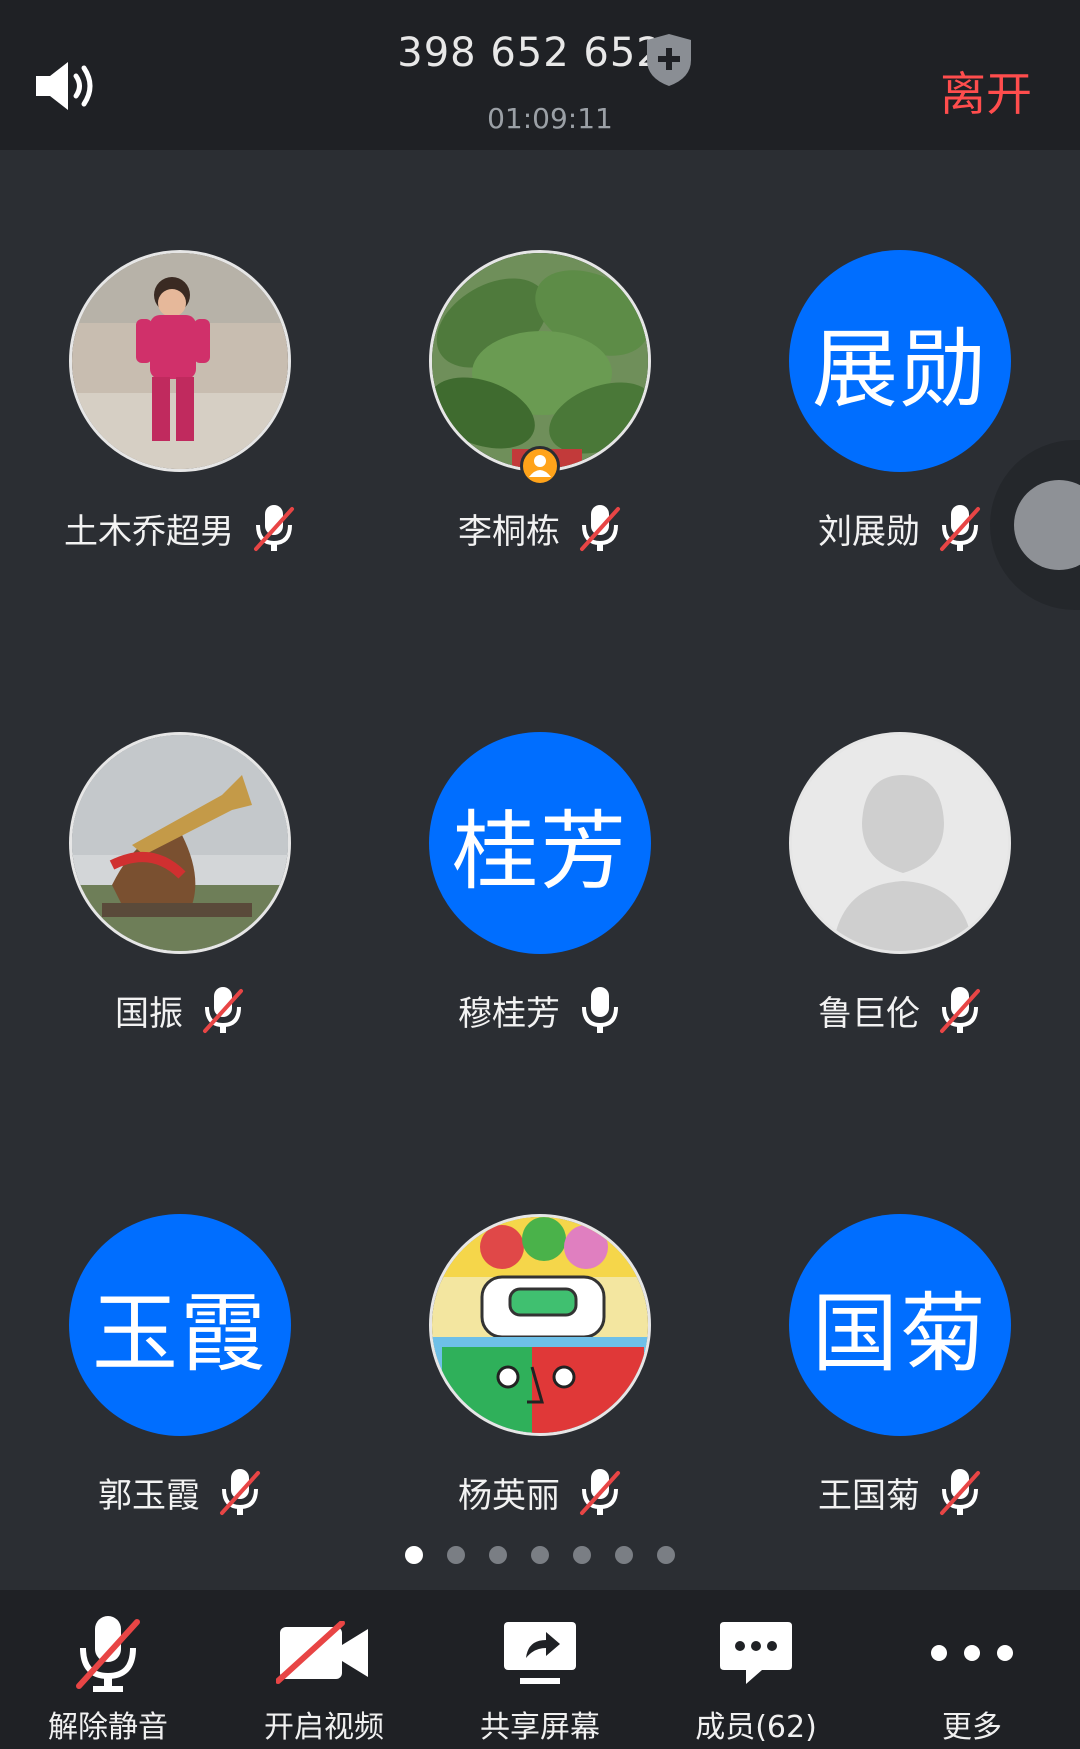 The height and width of the screenshot is (1749, 1080). I want to click on start-video-button: 开启视频, so click(324, 1669).